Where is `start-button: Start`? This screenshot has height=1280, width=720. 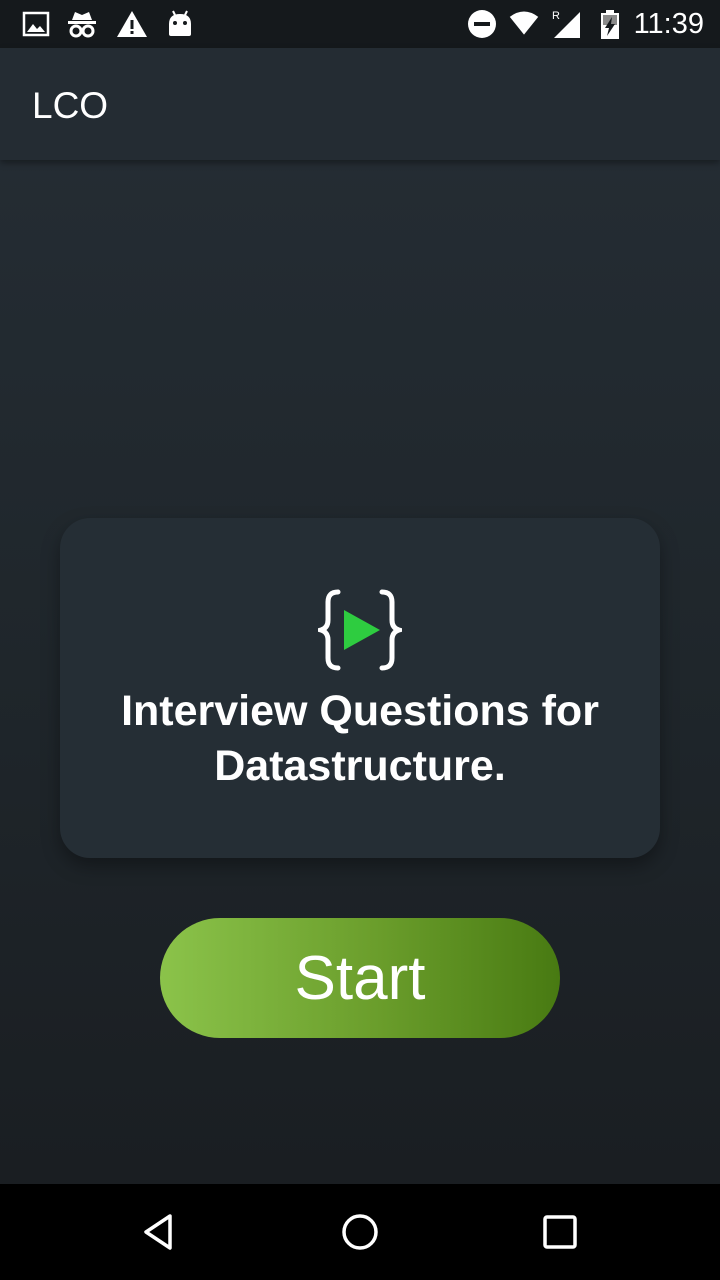 start-button: Start is located at coordinates (360, 978).